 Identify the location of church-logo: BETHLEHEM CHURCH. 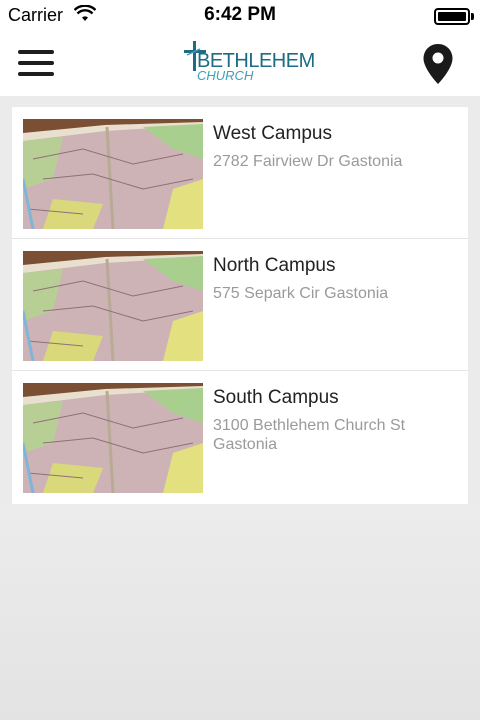
(249, 63).